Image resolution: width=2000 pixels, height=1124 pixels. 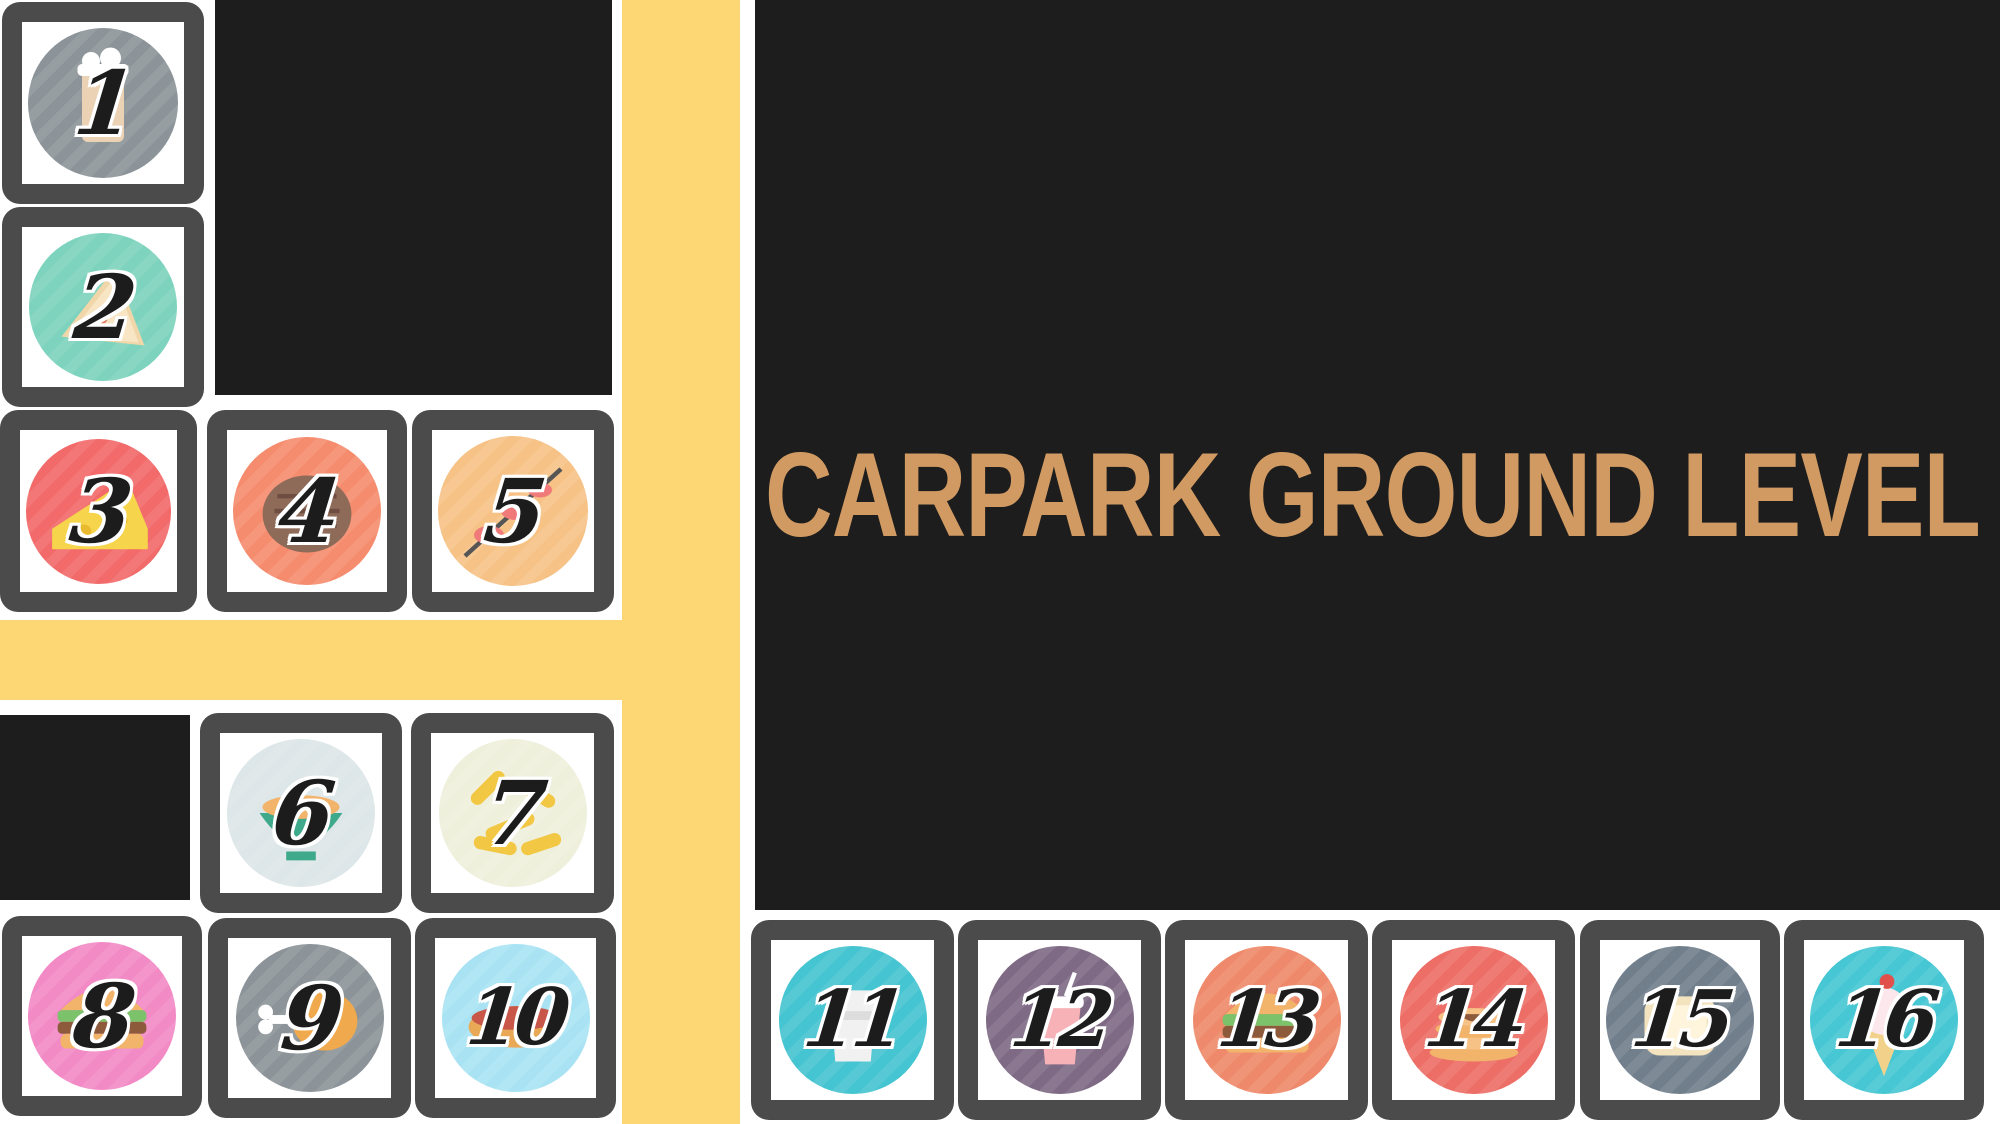 I want to click on stall-number: 10, so click(x=515, y=1017).